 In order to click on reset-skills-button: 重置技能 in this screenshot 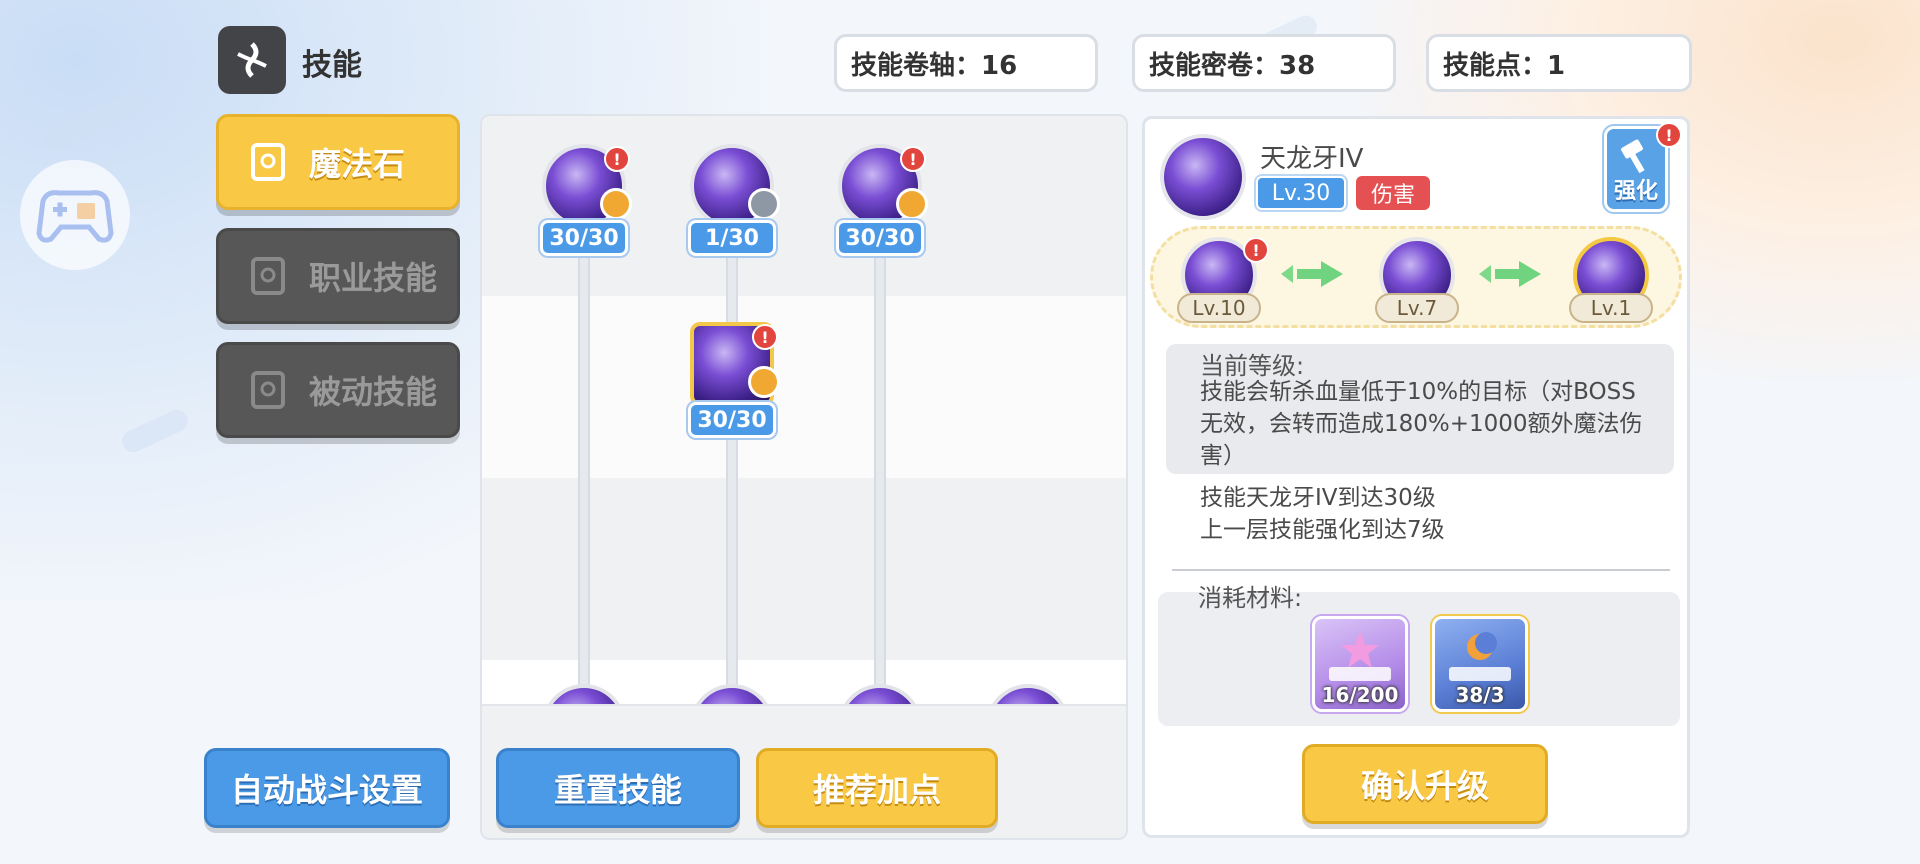, I will do `click(618, 788)`.